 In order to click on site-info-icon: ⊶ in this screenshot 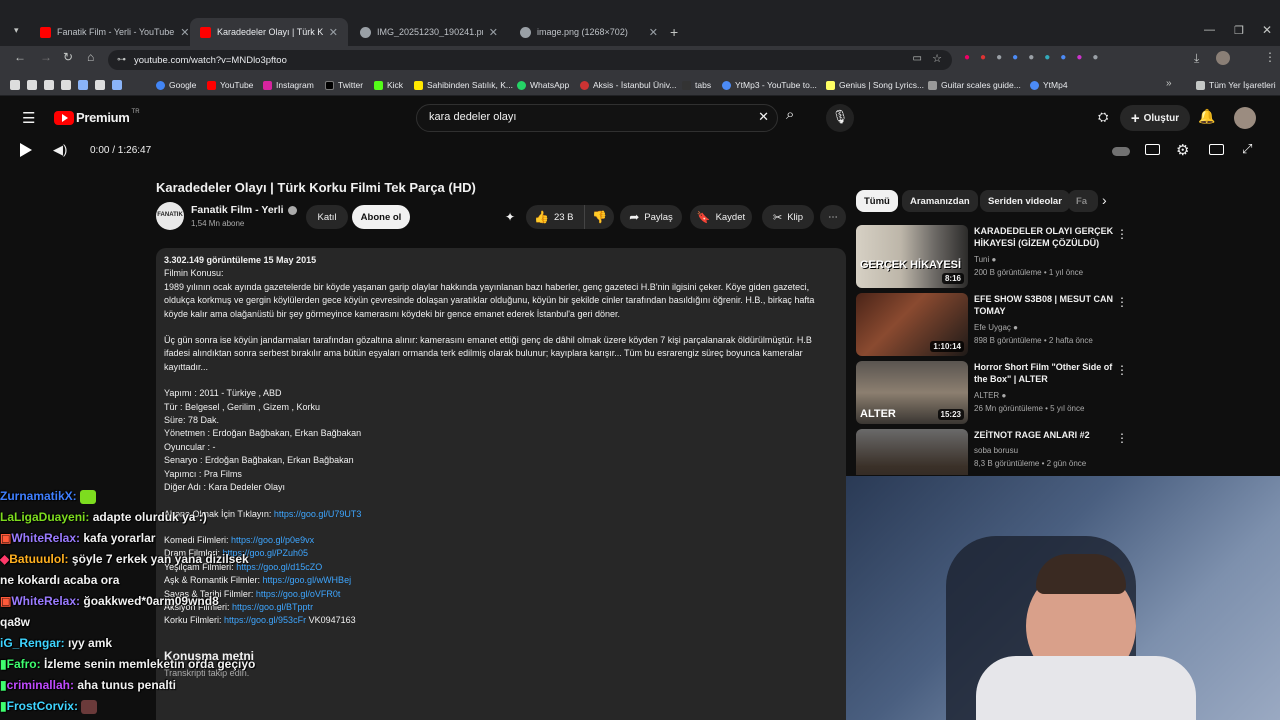, I will do `click(121, 59)`.